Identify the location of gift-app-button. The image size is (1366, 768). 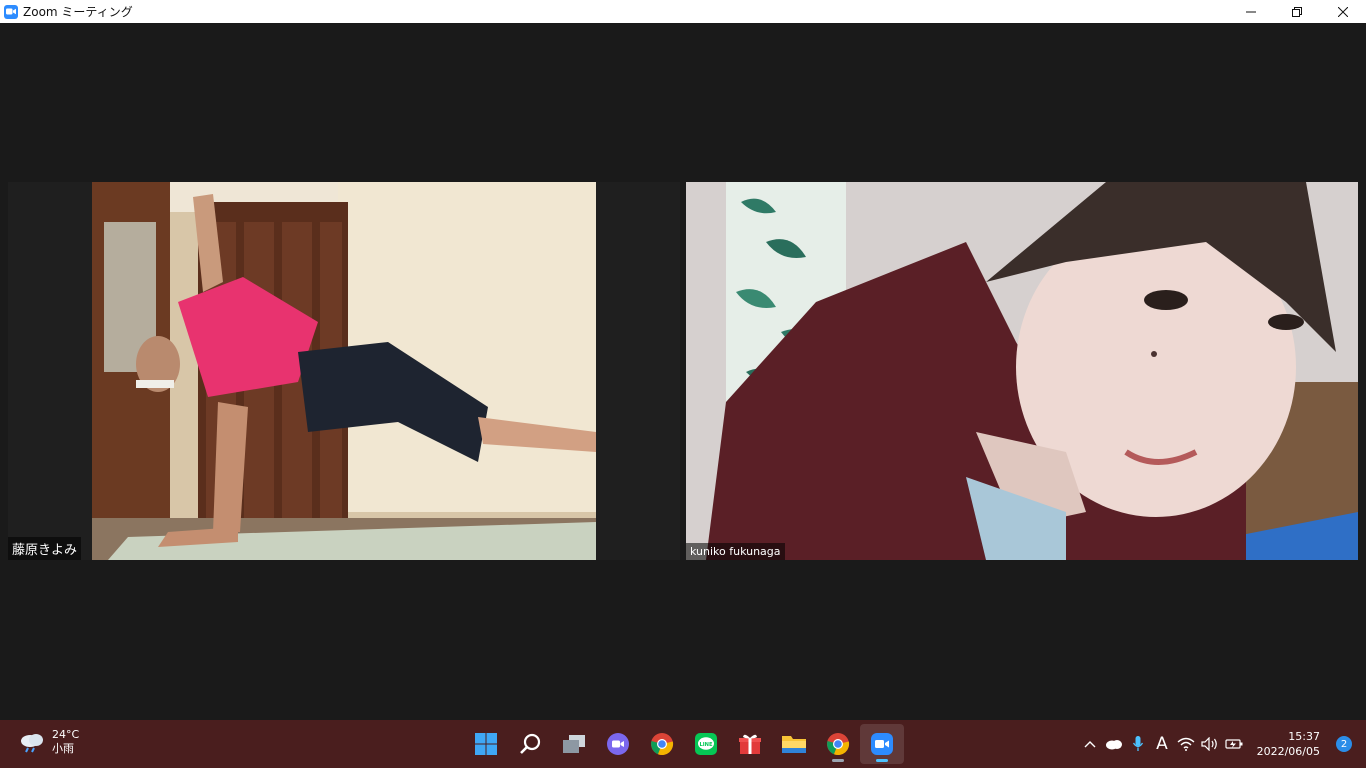
(750, 744).